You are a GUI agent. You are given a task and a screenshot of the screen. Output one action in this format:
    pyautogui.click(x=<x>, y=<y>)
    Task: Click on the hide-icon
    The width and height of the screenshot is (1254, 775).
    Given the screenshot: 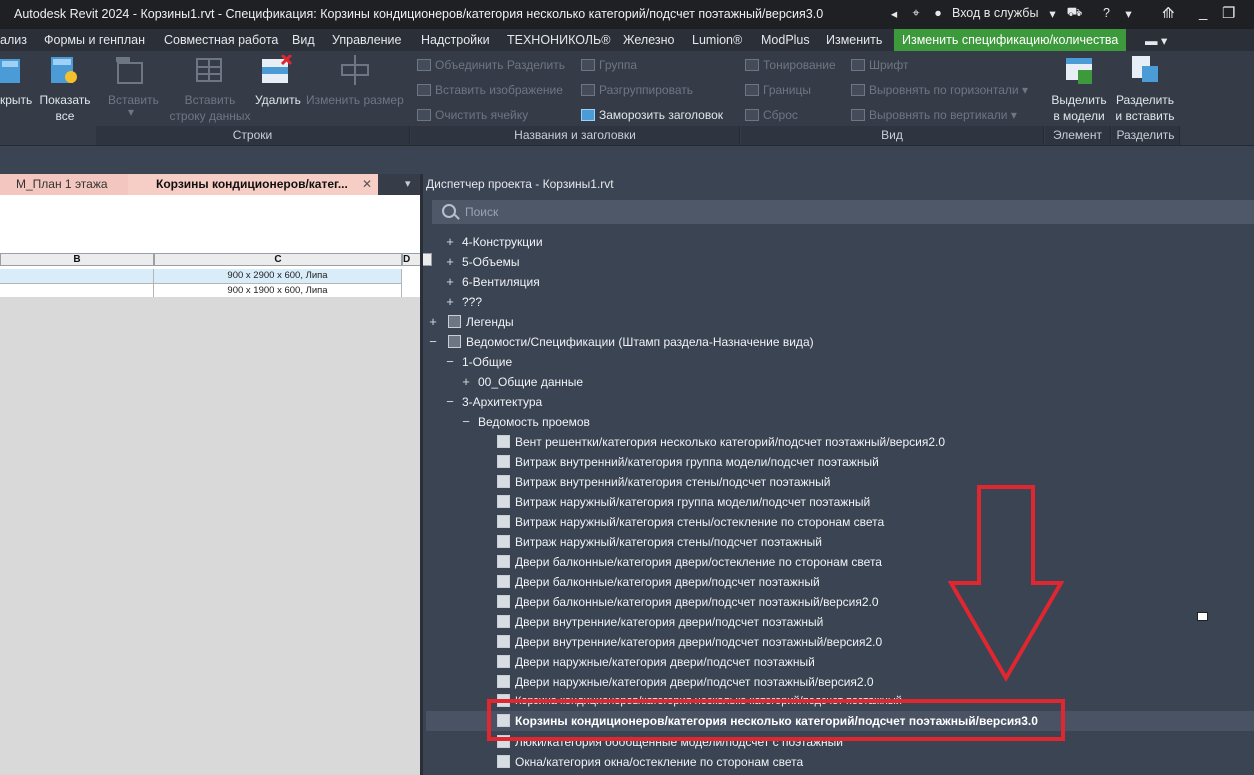 What is the action you would take?
    pyautogui.click(x=10, y=71)
    